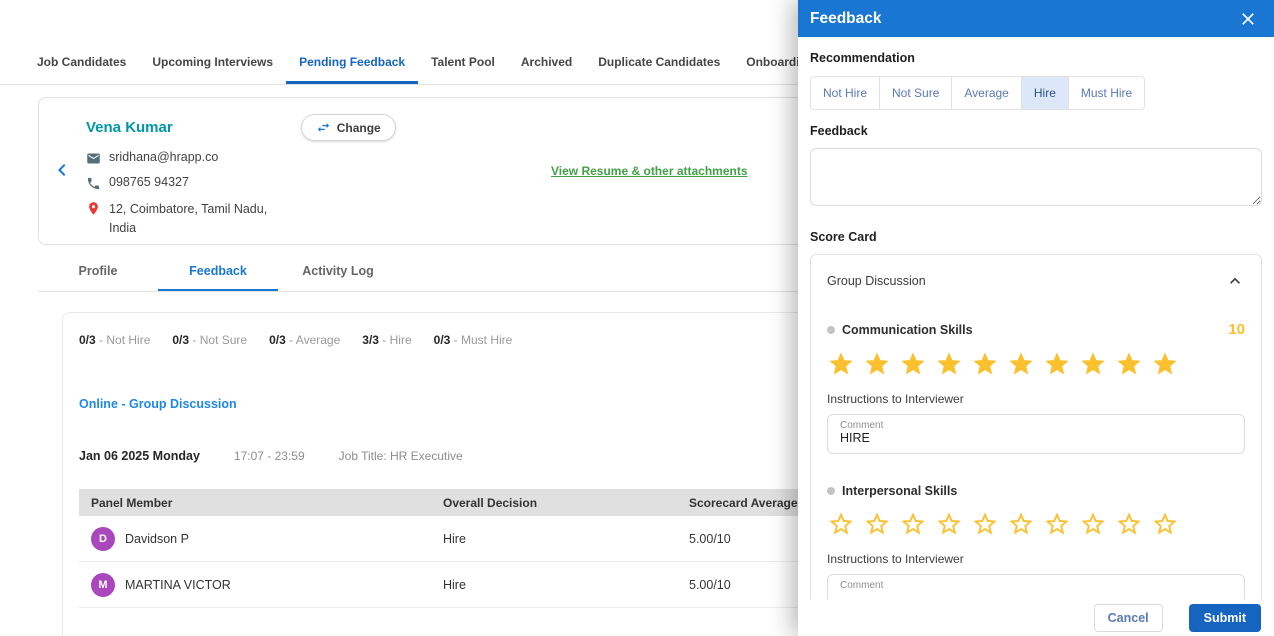 This screenshot has height=636, width=1274. Describe the element at coordinates (132, 502) in the screenshot. I see `col-header-panel-member: Panel Member` at that location.